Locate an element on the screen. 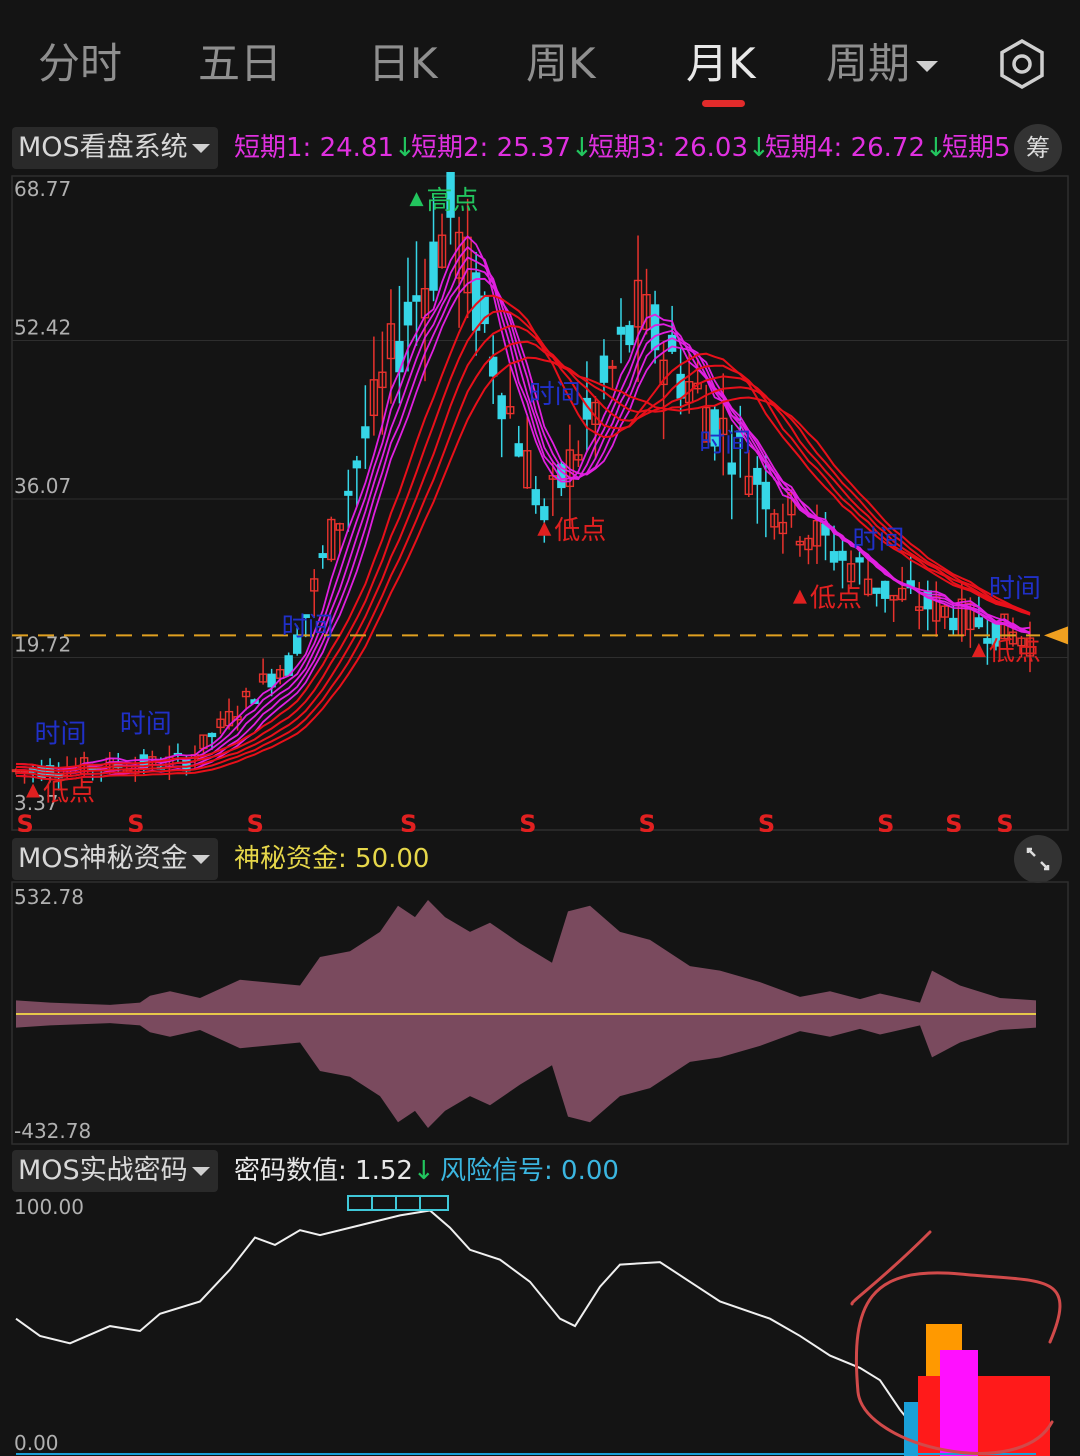 This screenshot has height=1456, width=1080. risk-marker is located at coordinates (398, 1203).